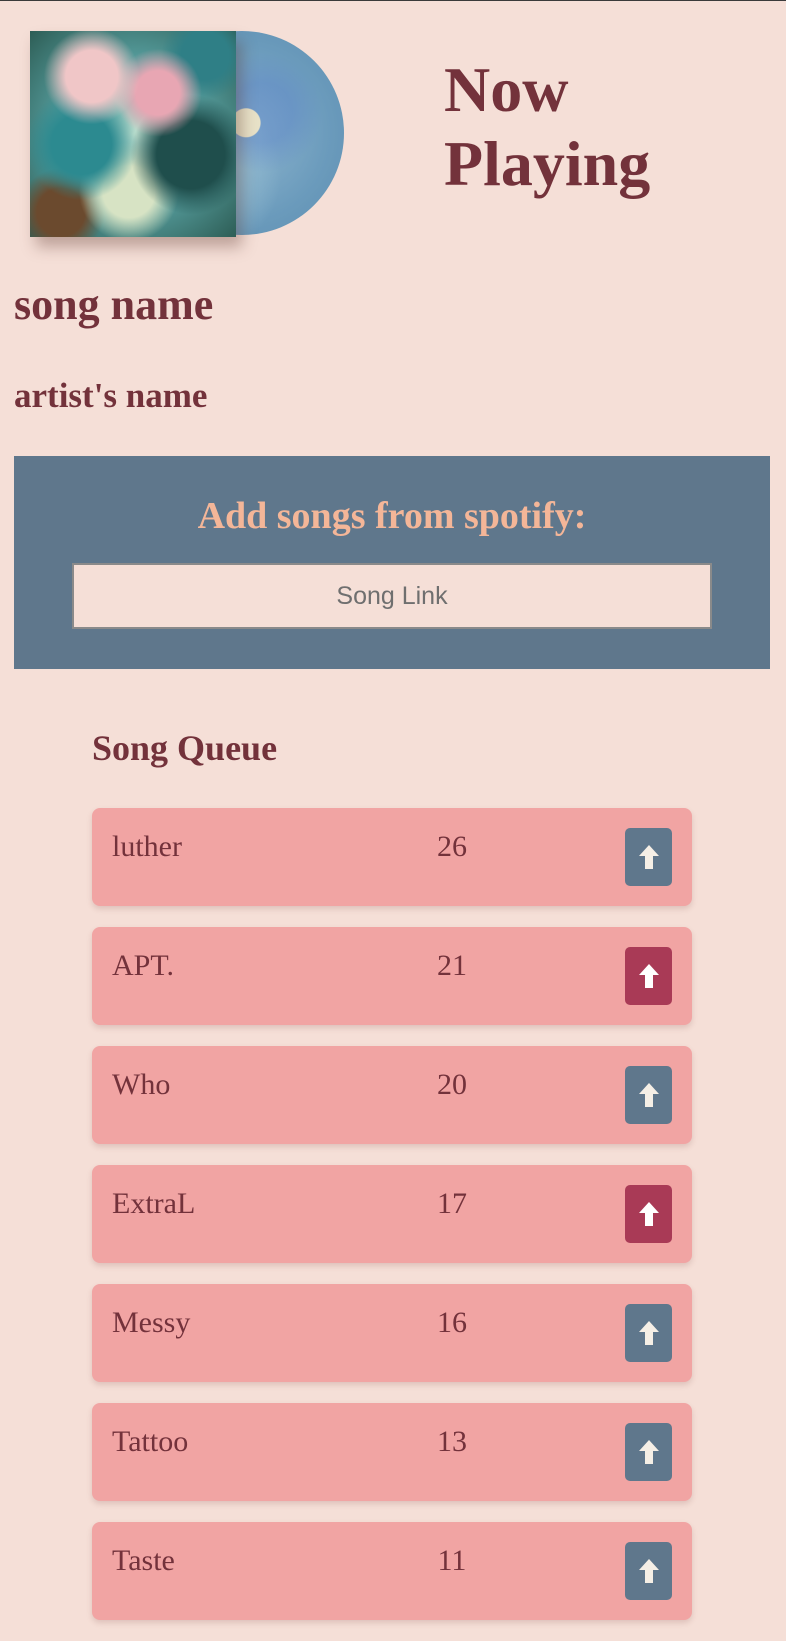  I want to click on queue-item-title: ExtraL, so click(154, 1203).